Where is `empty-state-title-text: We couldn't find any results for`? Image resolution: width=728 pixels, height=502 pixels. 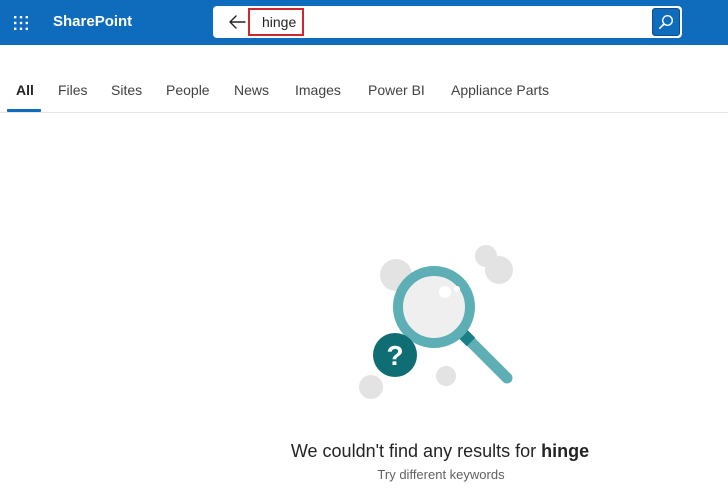 empty-state-title-text: We couldn't find any results for is located at coordinates (416, 451).